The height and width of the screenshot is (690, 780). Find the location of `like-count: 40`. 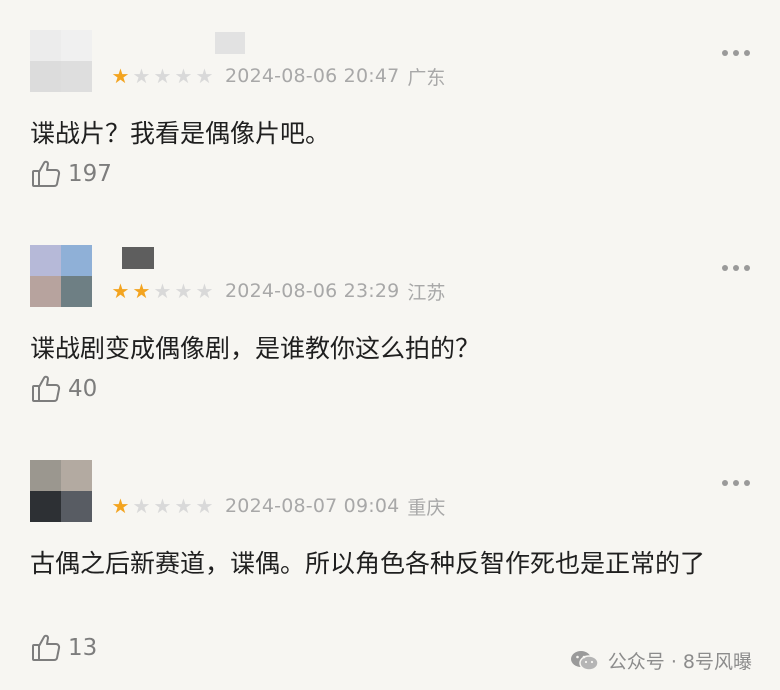

like-count: 40 is located at coordinates (83, 389).